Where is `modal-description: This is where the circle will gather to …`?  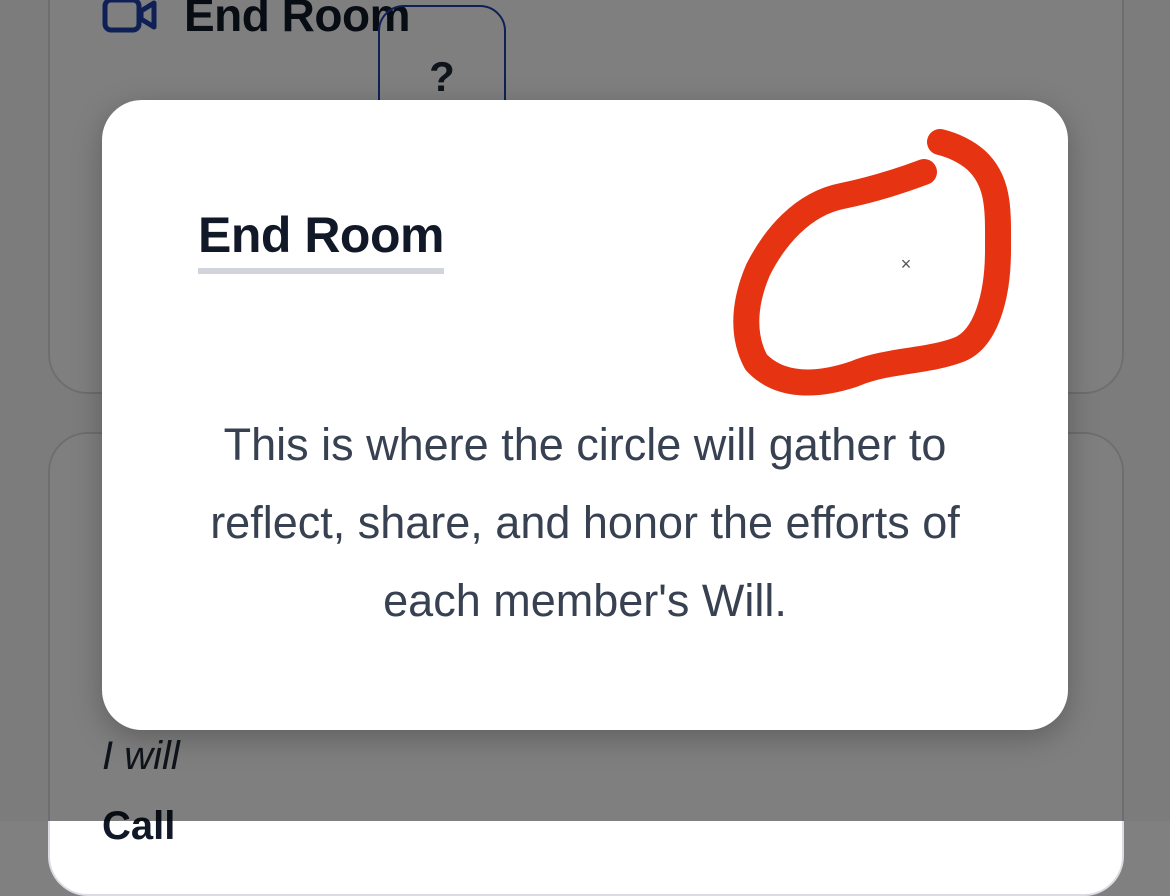
modal-description: This is where the circle will gather to … is located at coordinates (585, 522).